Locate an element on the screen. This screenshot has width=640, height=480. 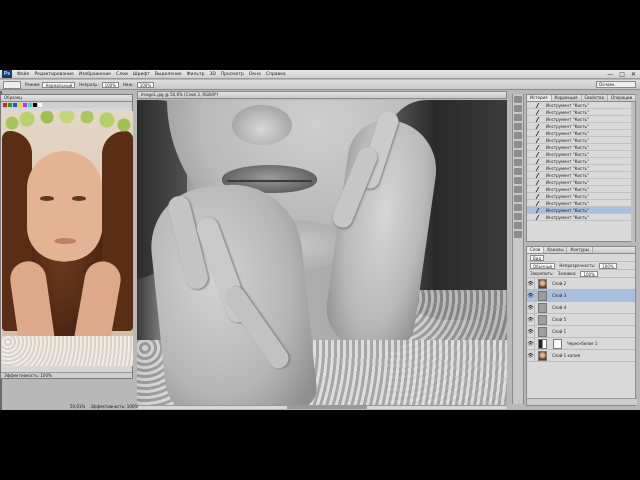
menu-layers: Слои is located at coordinates (122, 74).